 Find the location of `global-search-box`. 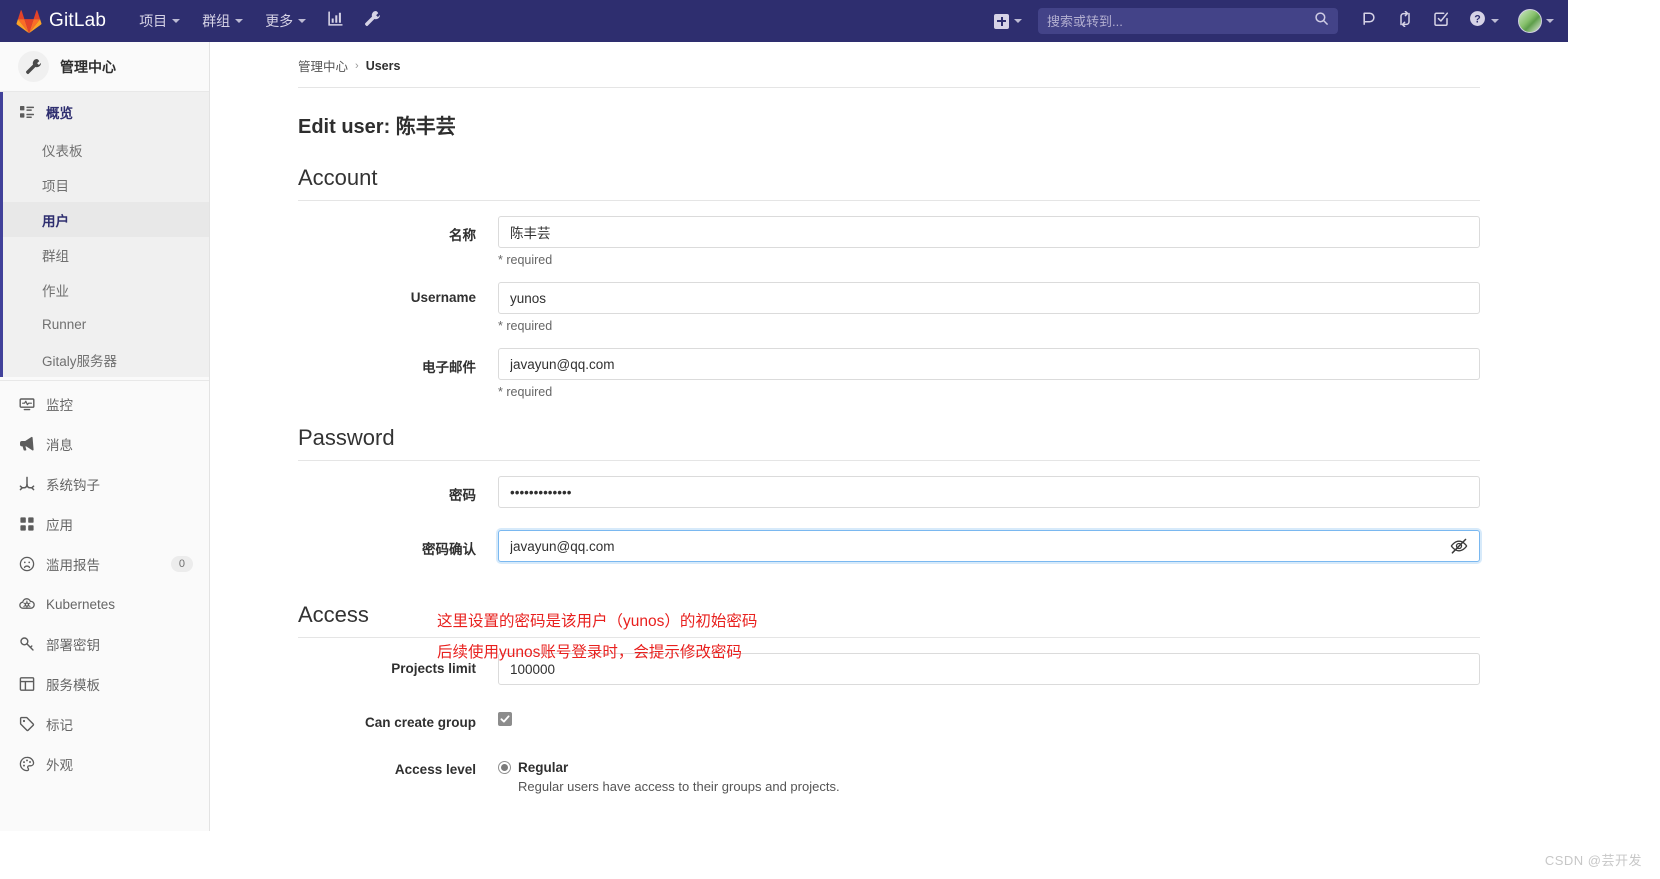

global-search-box is located at coordinates (1188, 21).